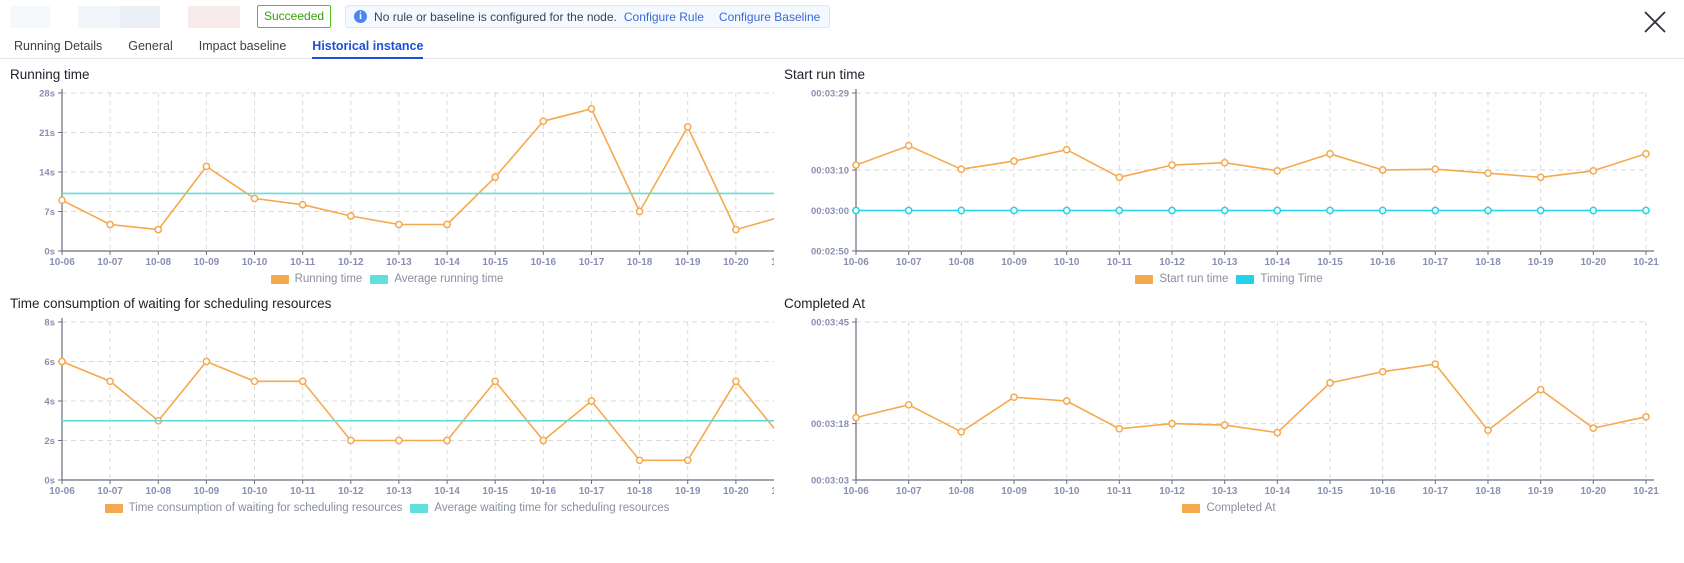 The width and height of the screenshot is (1684, 563). What do you see at coordinates (1181, 279) in the screenshot?
I see `legend-entry: Start run time` at bounding box center [1181, 279].